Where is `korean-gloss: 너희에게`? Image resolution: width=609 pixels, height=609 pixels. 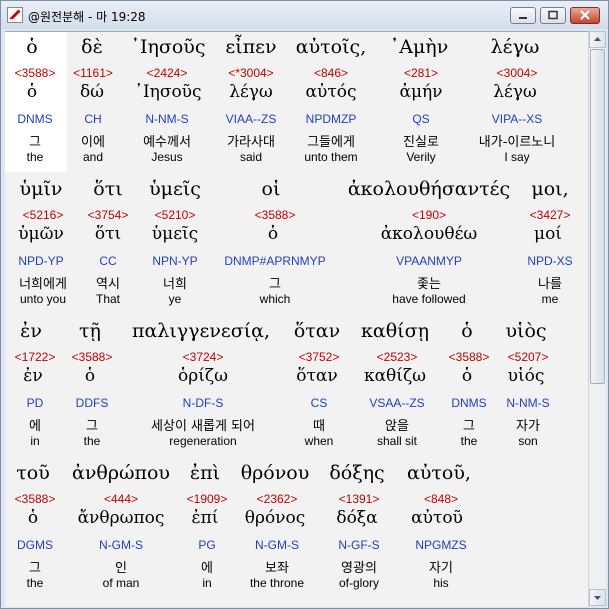
korean-gloss: 너희에게 is located at coordinates (43, 284).